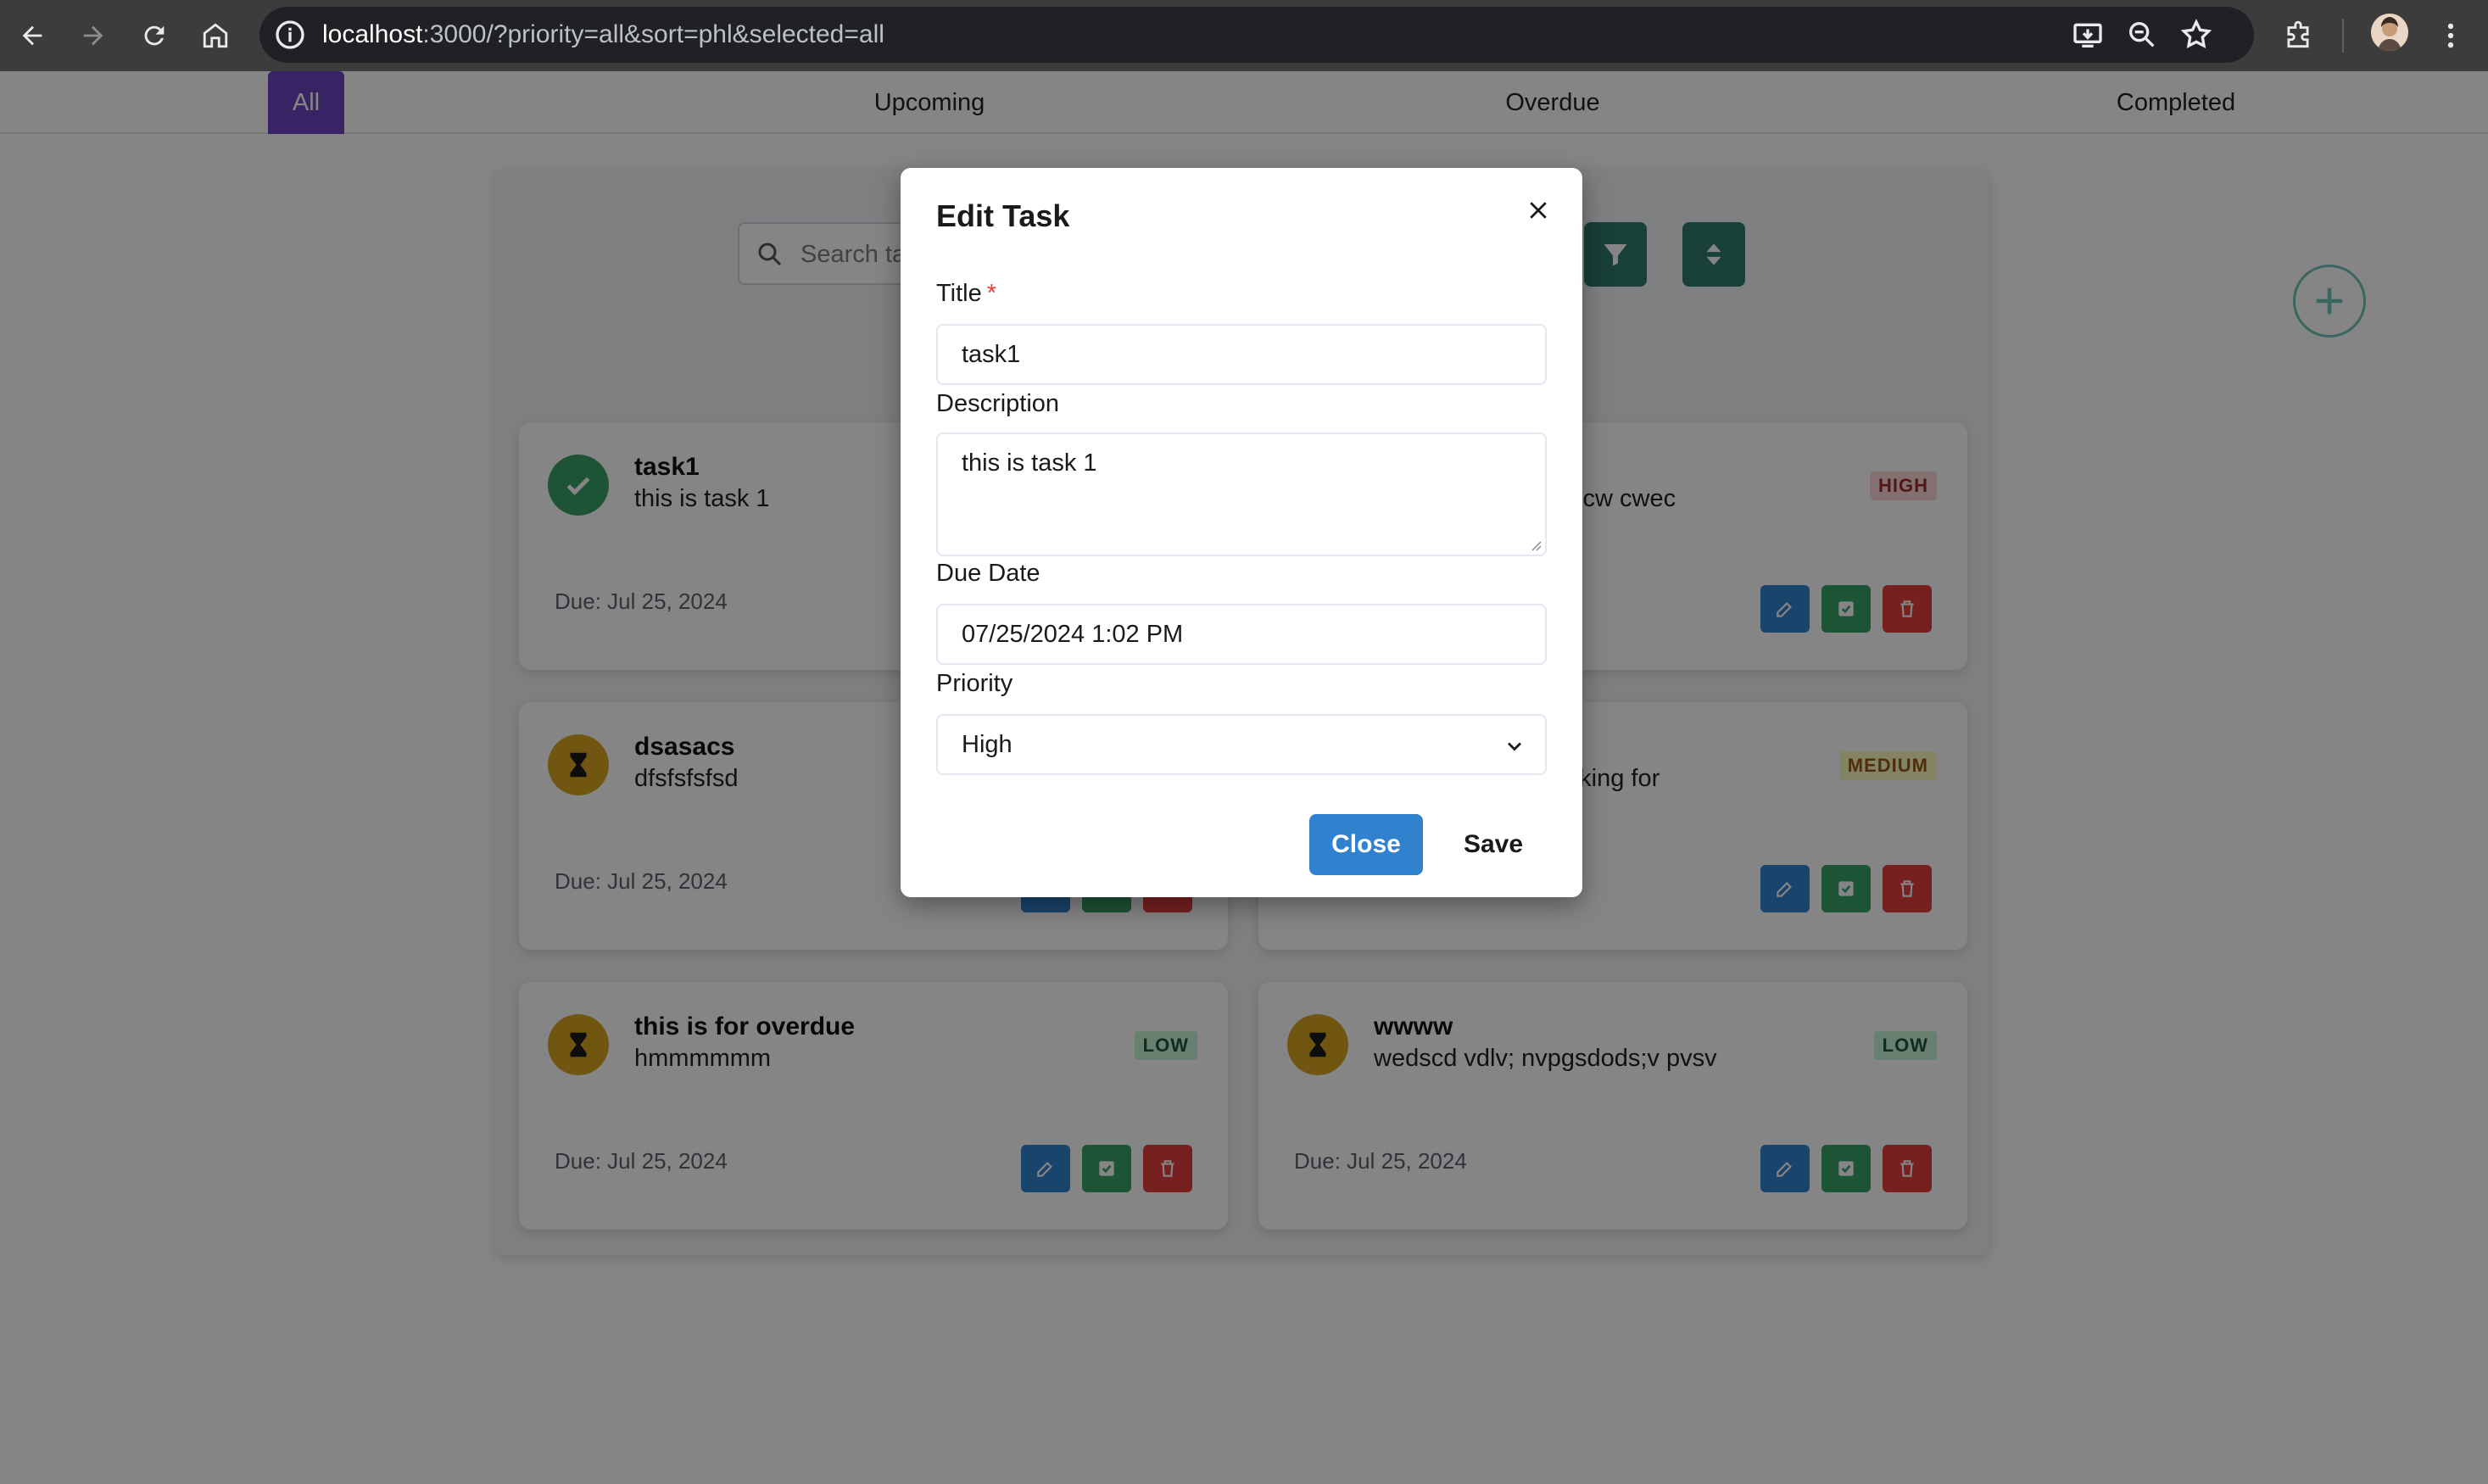  Describe the element at coordinates (998, 403) in the screenshot. I see `description-label: Description` at that location.